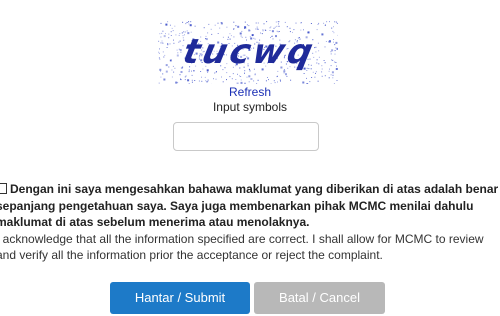  What do you see at coordinates (319, 298) in the screenshot?
I see `cancel-button: Batal / Cancel` at bounding box center [319, 298].